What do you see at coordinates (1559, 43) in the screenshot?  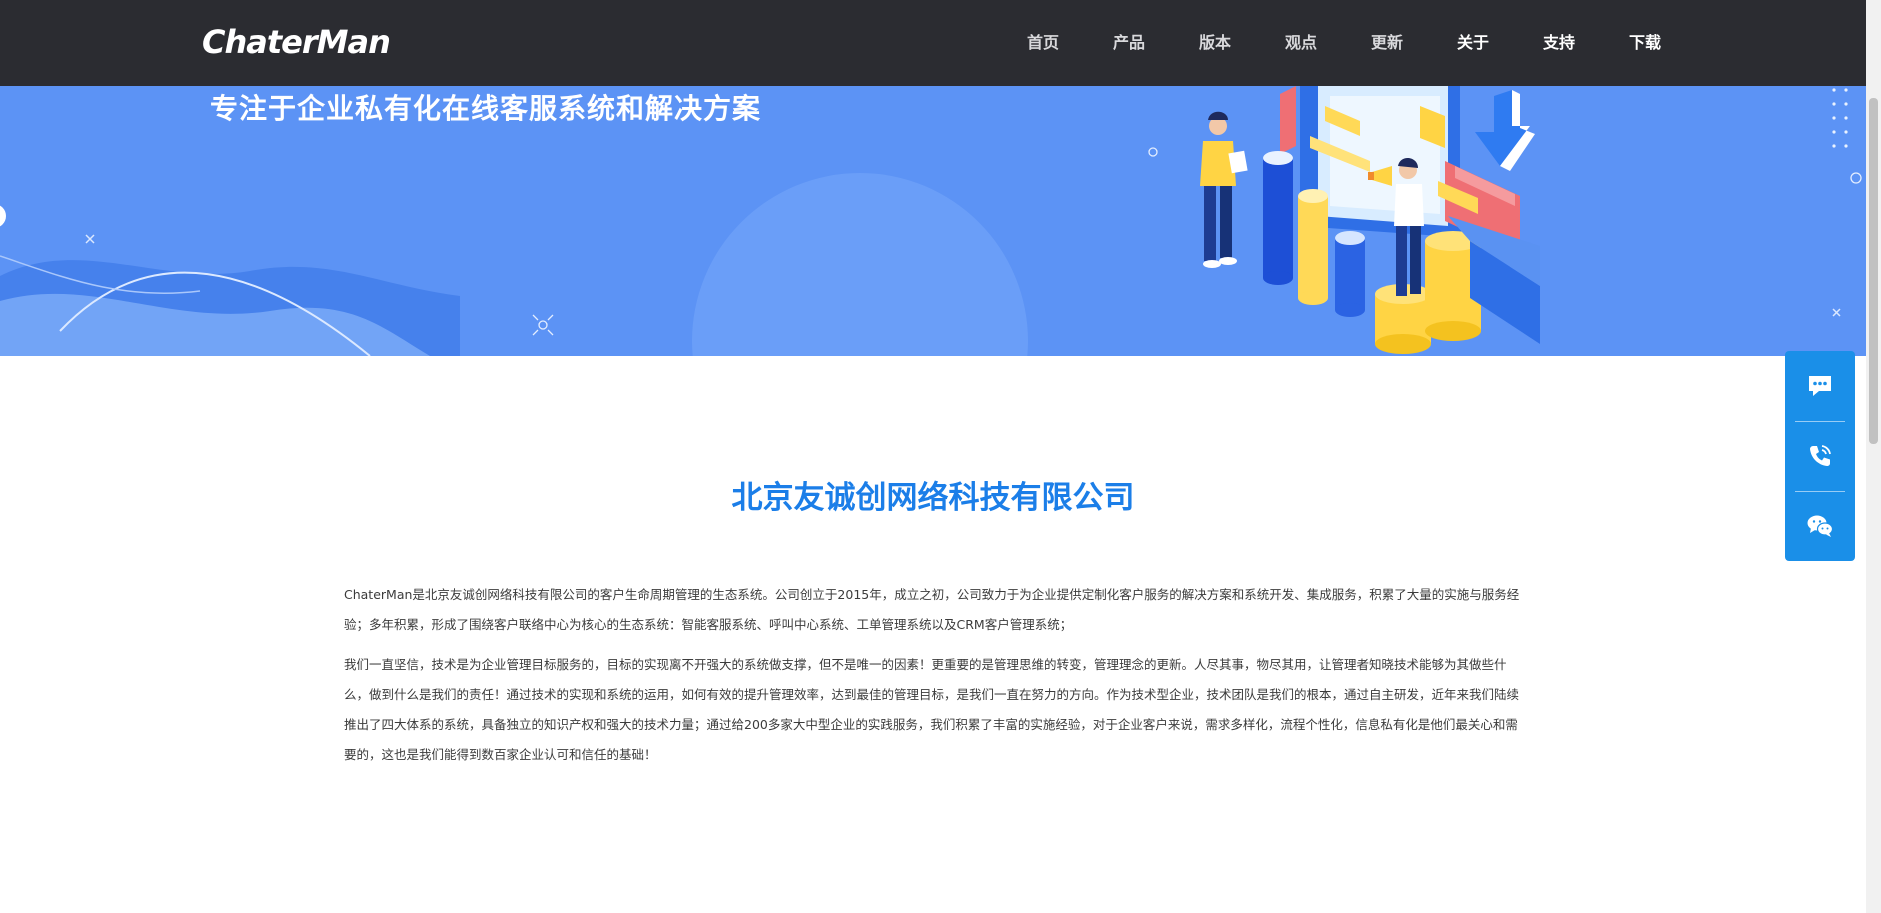 I see `nav-item-support: 支持` at bounding box center [1559, 43].